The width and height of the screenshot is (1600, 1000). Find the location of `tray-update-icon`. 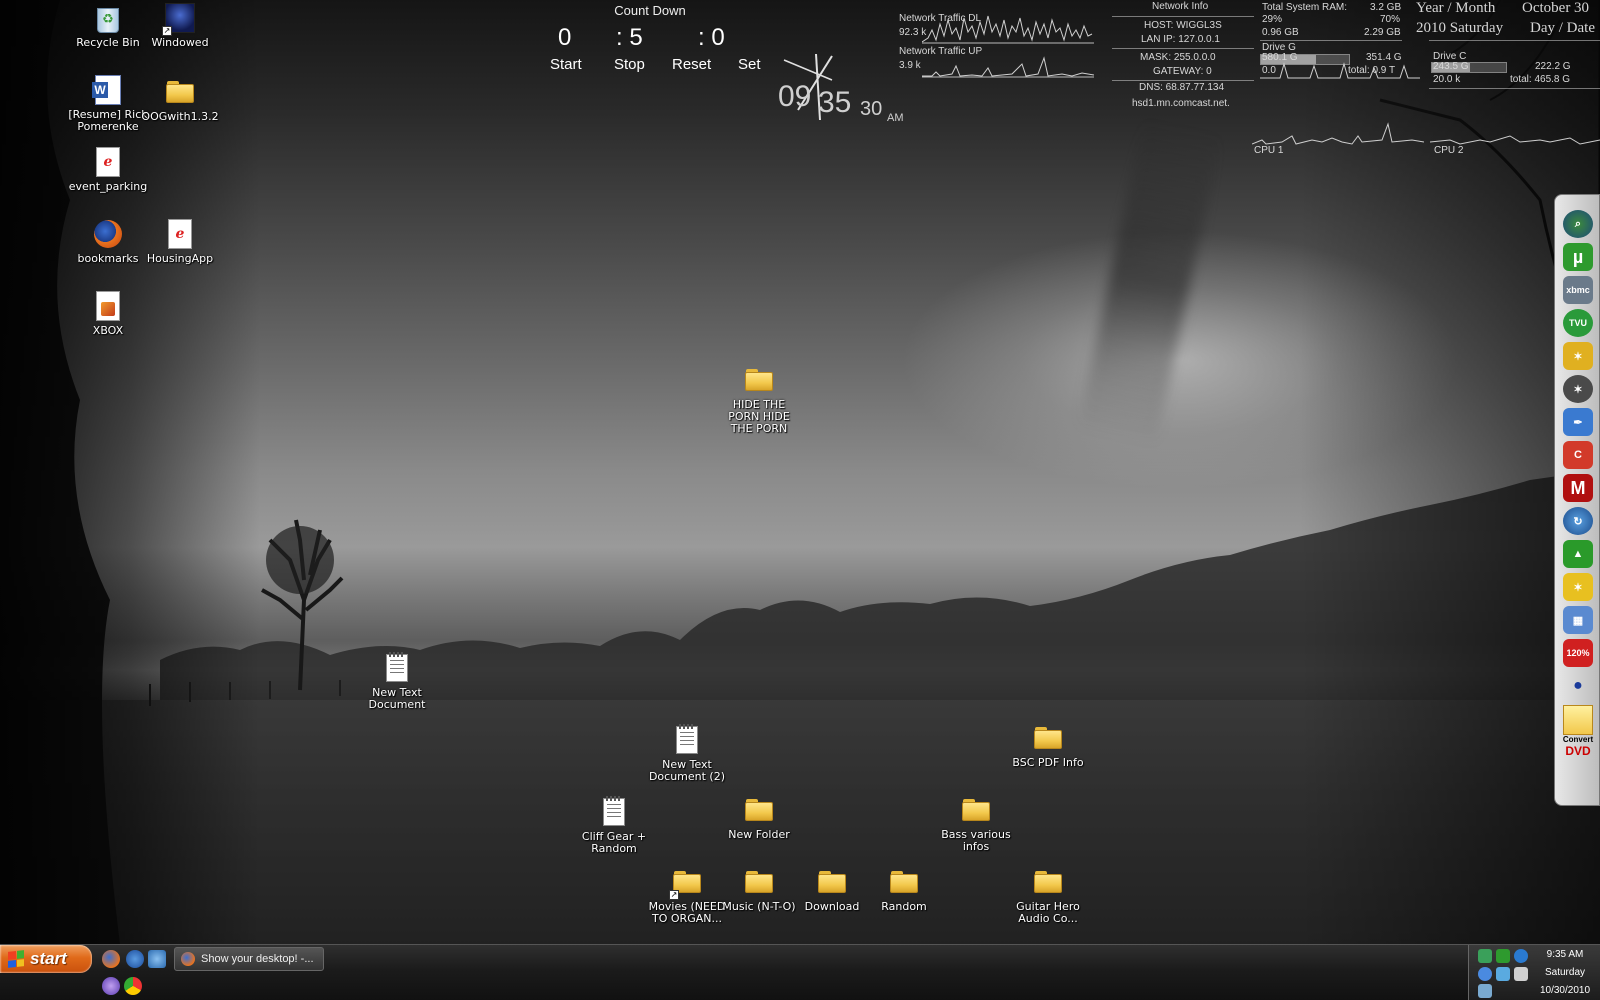

tray-update-icon is located at coordinates (1485, 974).